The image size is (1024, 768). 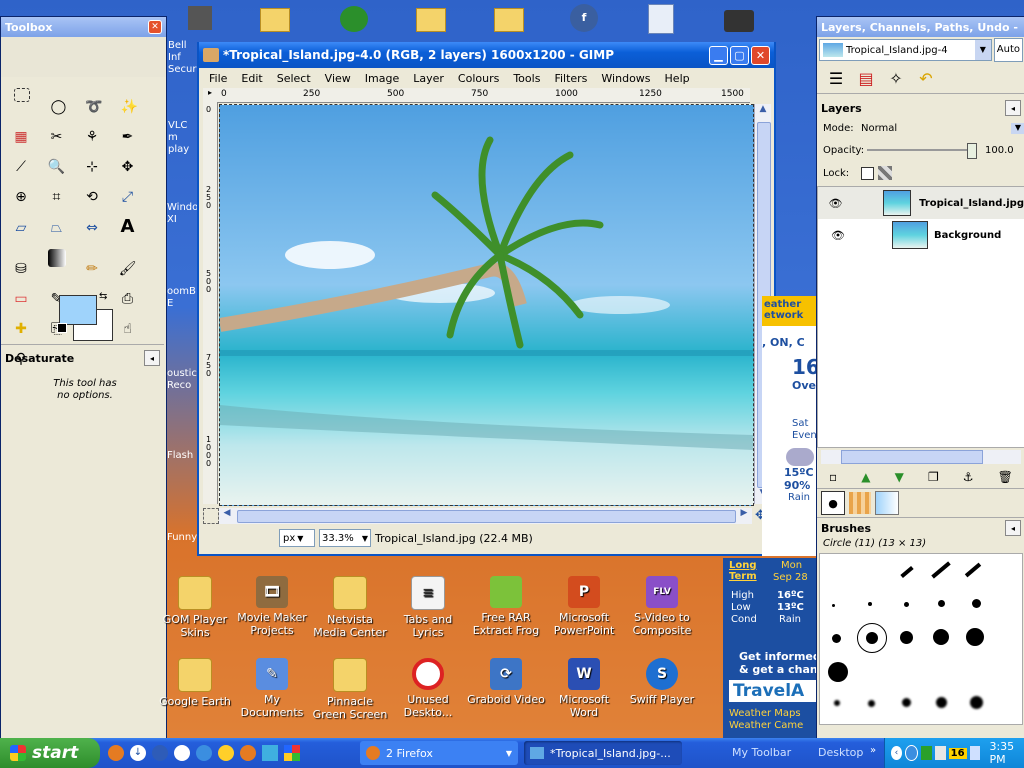 I want to click on color-select-icon: ▦, so click(x=21, y=137).